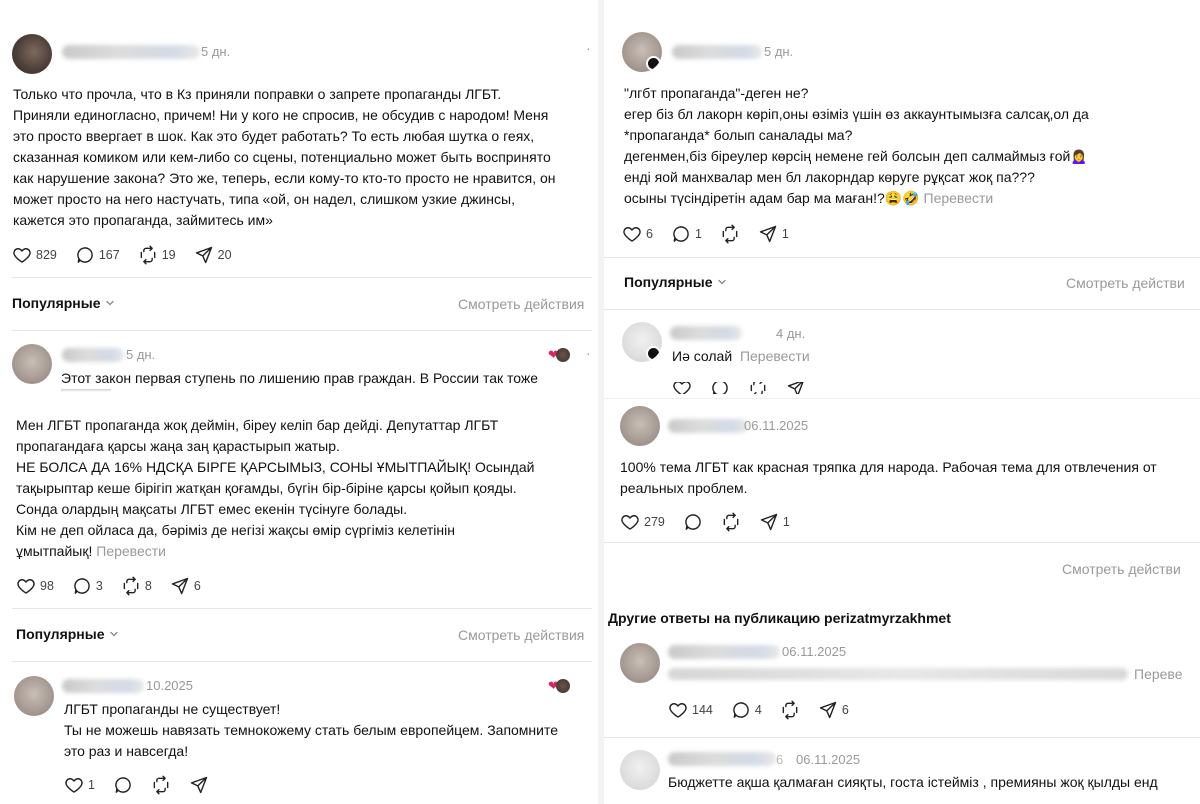 Image resolution: width=1200 pixels, height=804 pixels. Describe the element at coordinates (35, 586) in the screenshot. I see `like-button: 98` at that location.